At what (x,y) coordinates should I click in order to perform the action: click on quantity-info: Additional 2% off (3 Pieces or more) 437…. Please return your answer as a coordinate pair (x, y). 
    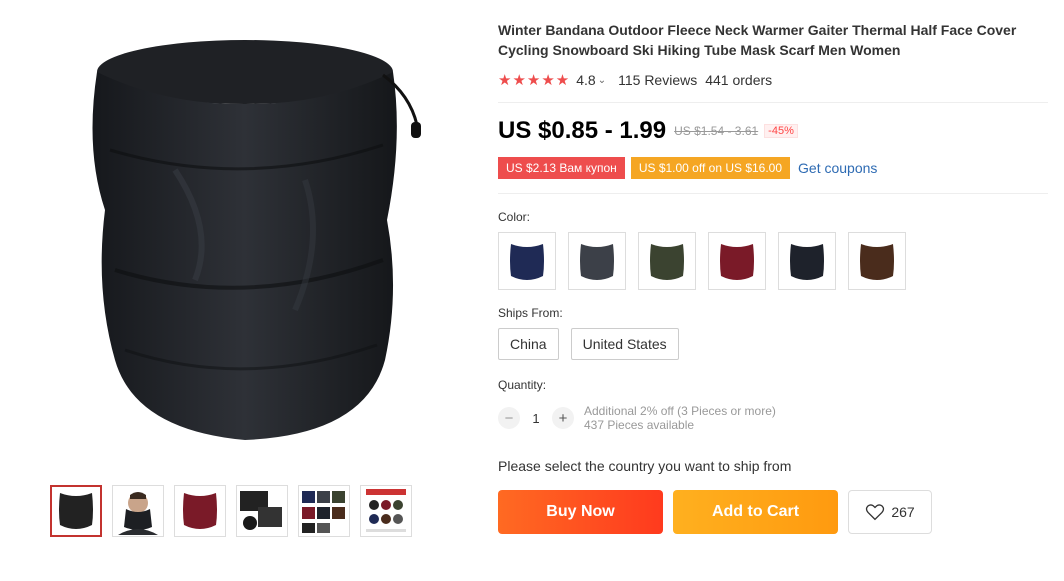
    Looking at the image, I should click on (680, 418).